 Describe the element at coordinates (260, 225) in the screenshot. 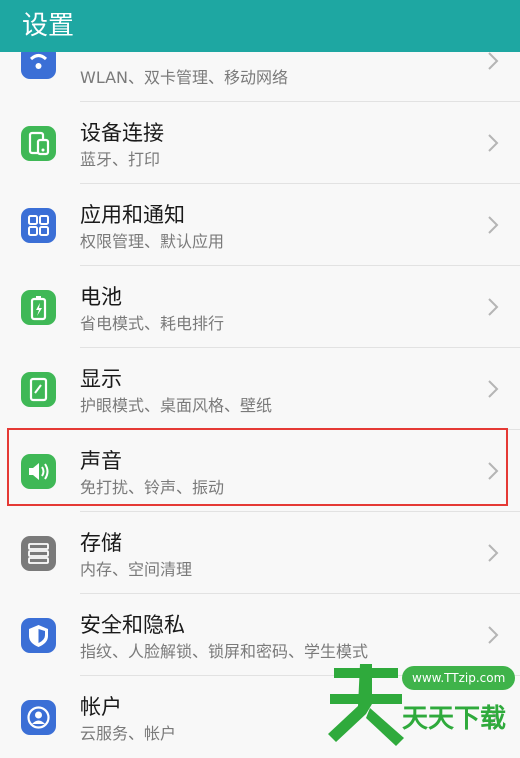

I see `settings-item-apps: 应用和通知 权限管理、默认应用` at that location.